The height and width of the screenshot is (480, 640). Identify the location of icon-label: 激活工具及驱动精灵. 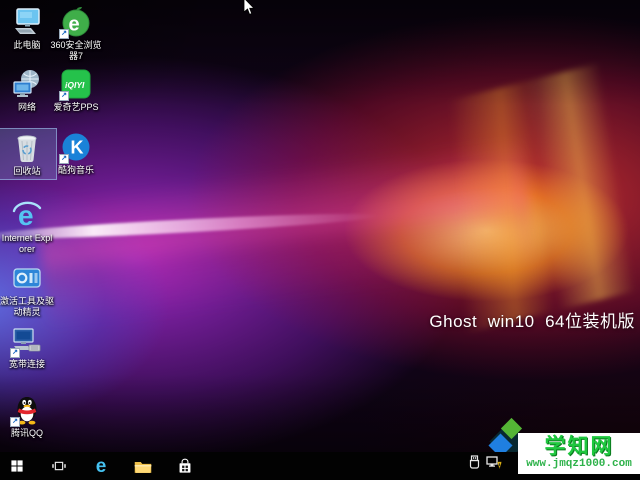
(27, 306).